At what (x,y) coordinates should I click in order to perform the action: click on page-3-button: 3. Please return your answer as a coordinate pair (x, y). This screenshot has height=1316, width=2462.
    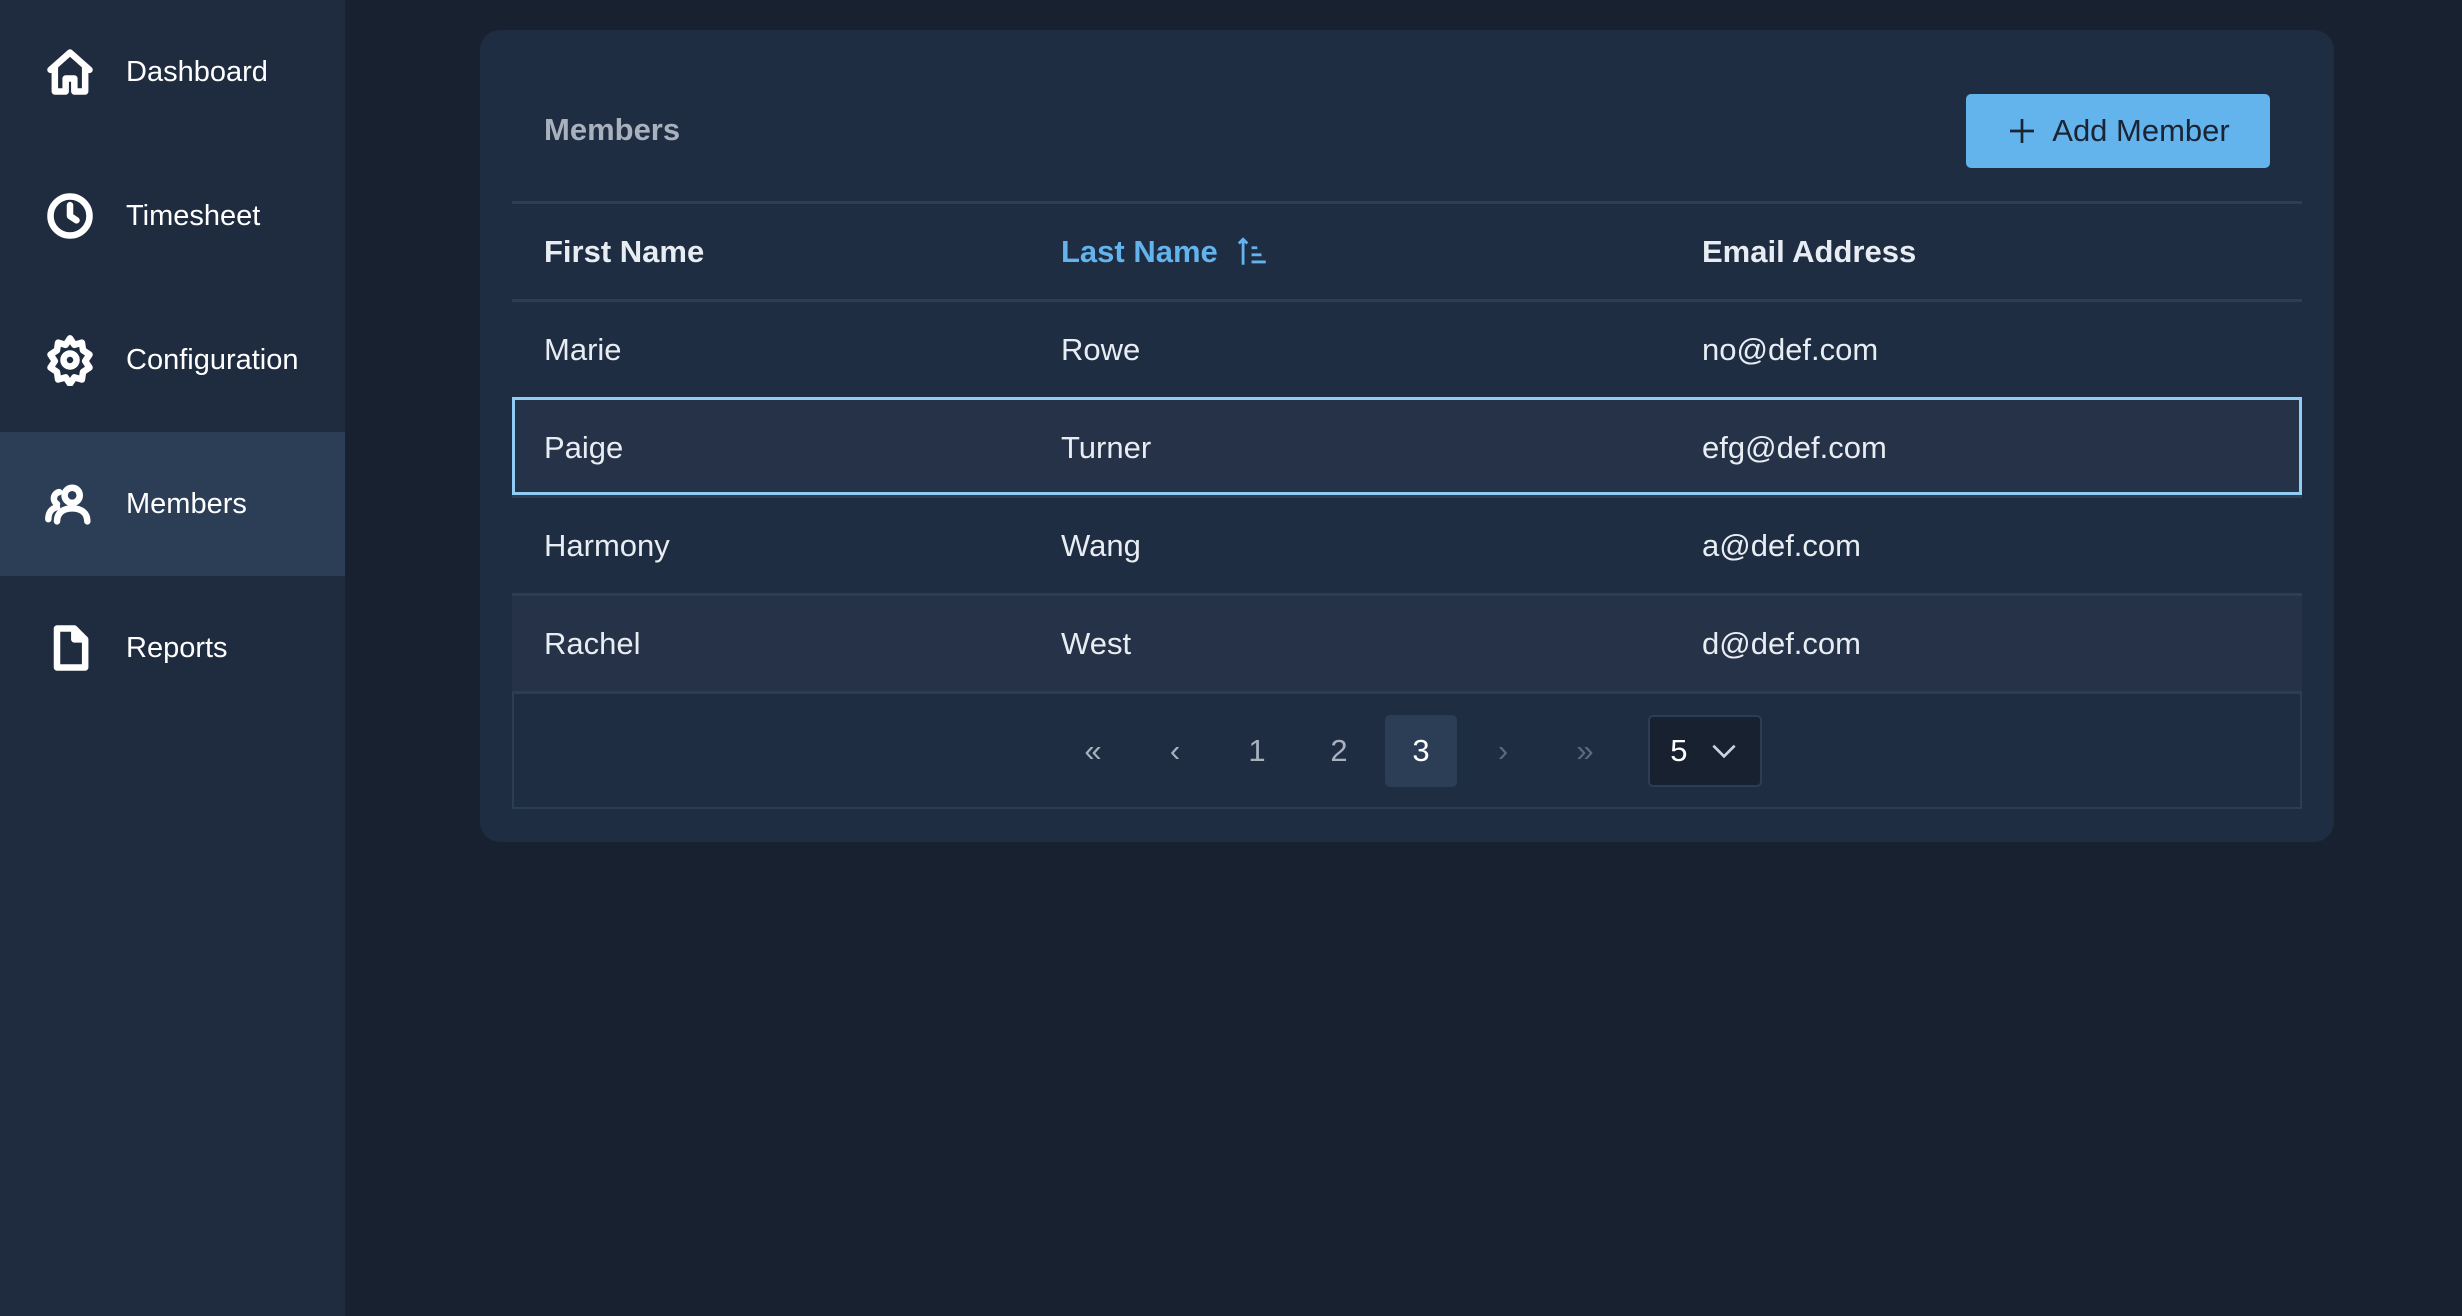
    Looking at the image, I should click on (1421, 750).